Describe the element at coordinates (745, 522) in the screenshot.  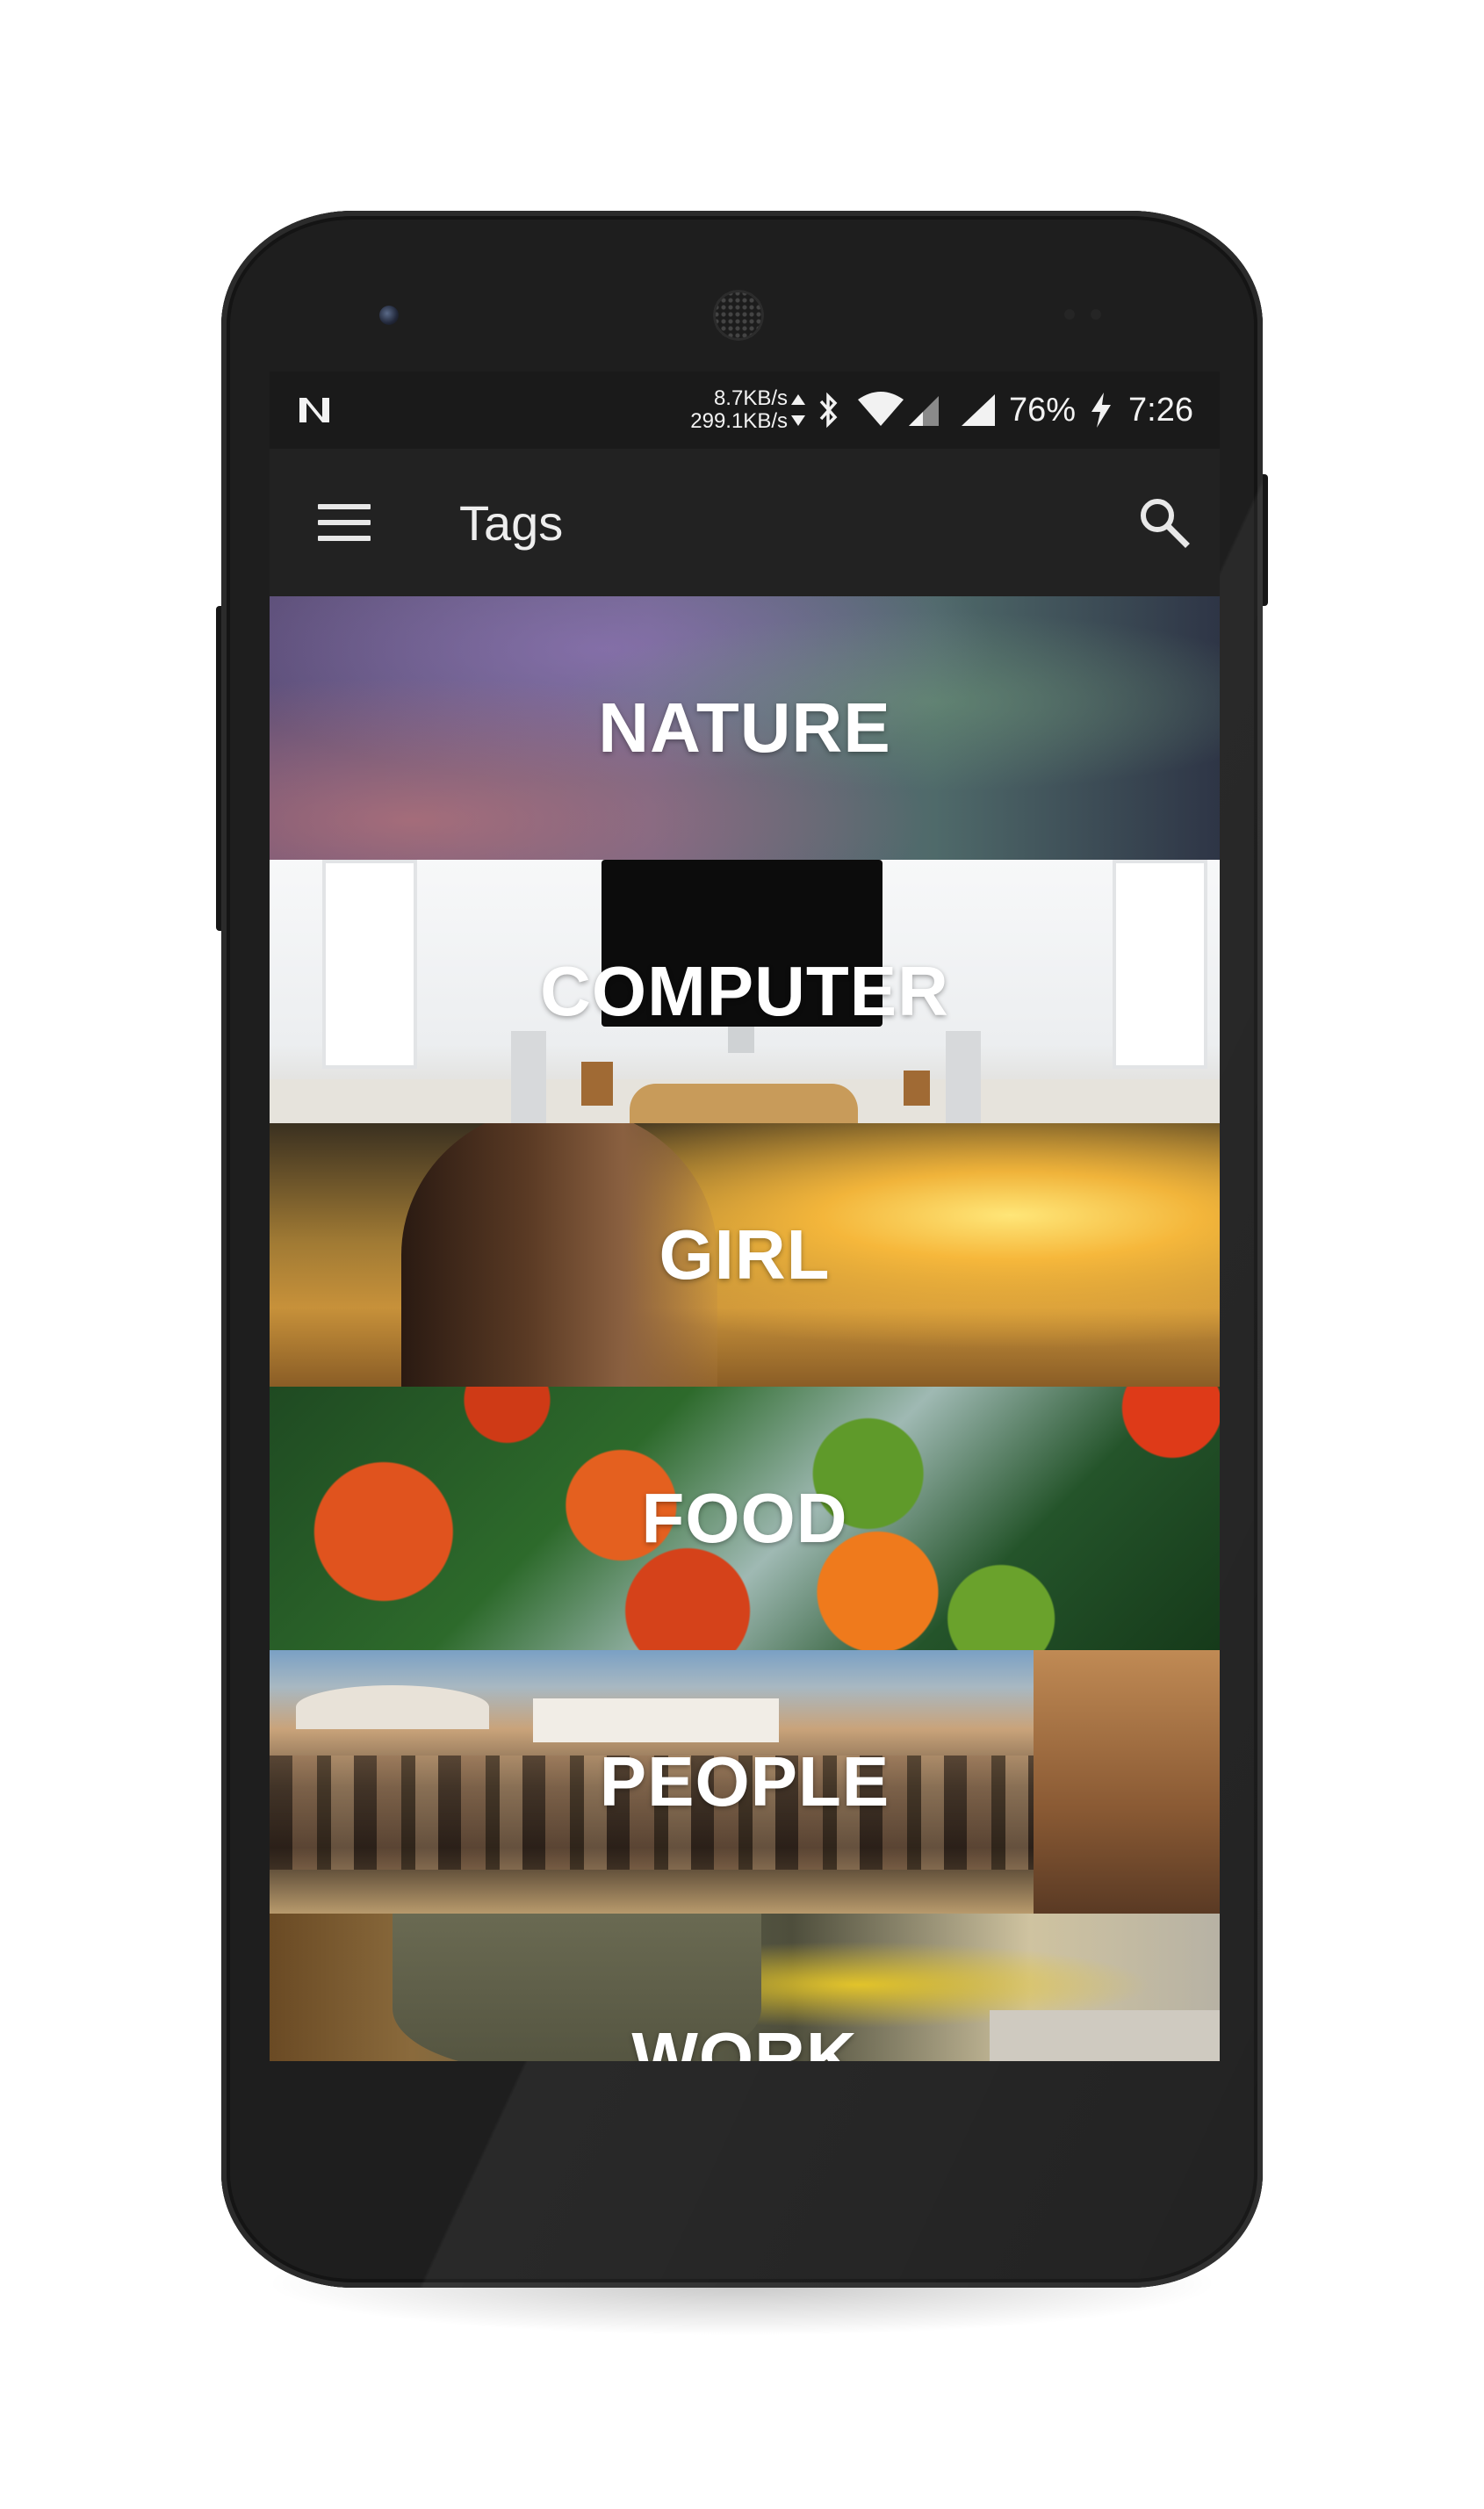
I see `app-toolbar: Tags` at that location.